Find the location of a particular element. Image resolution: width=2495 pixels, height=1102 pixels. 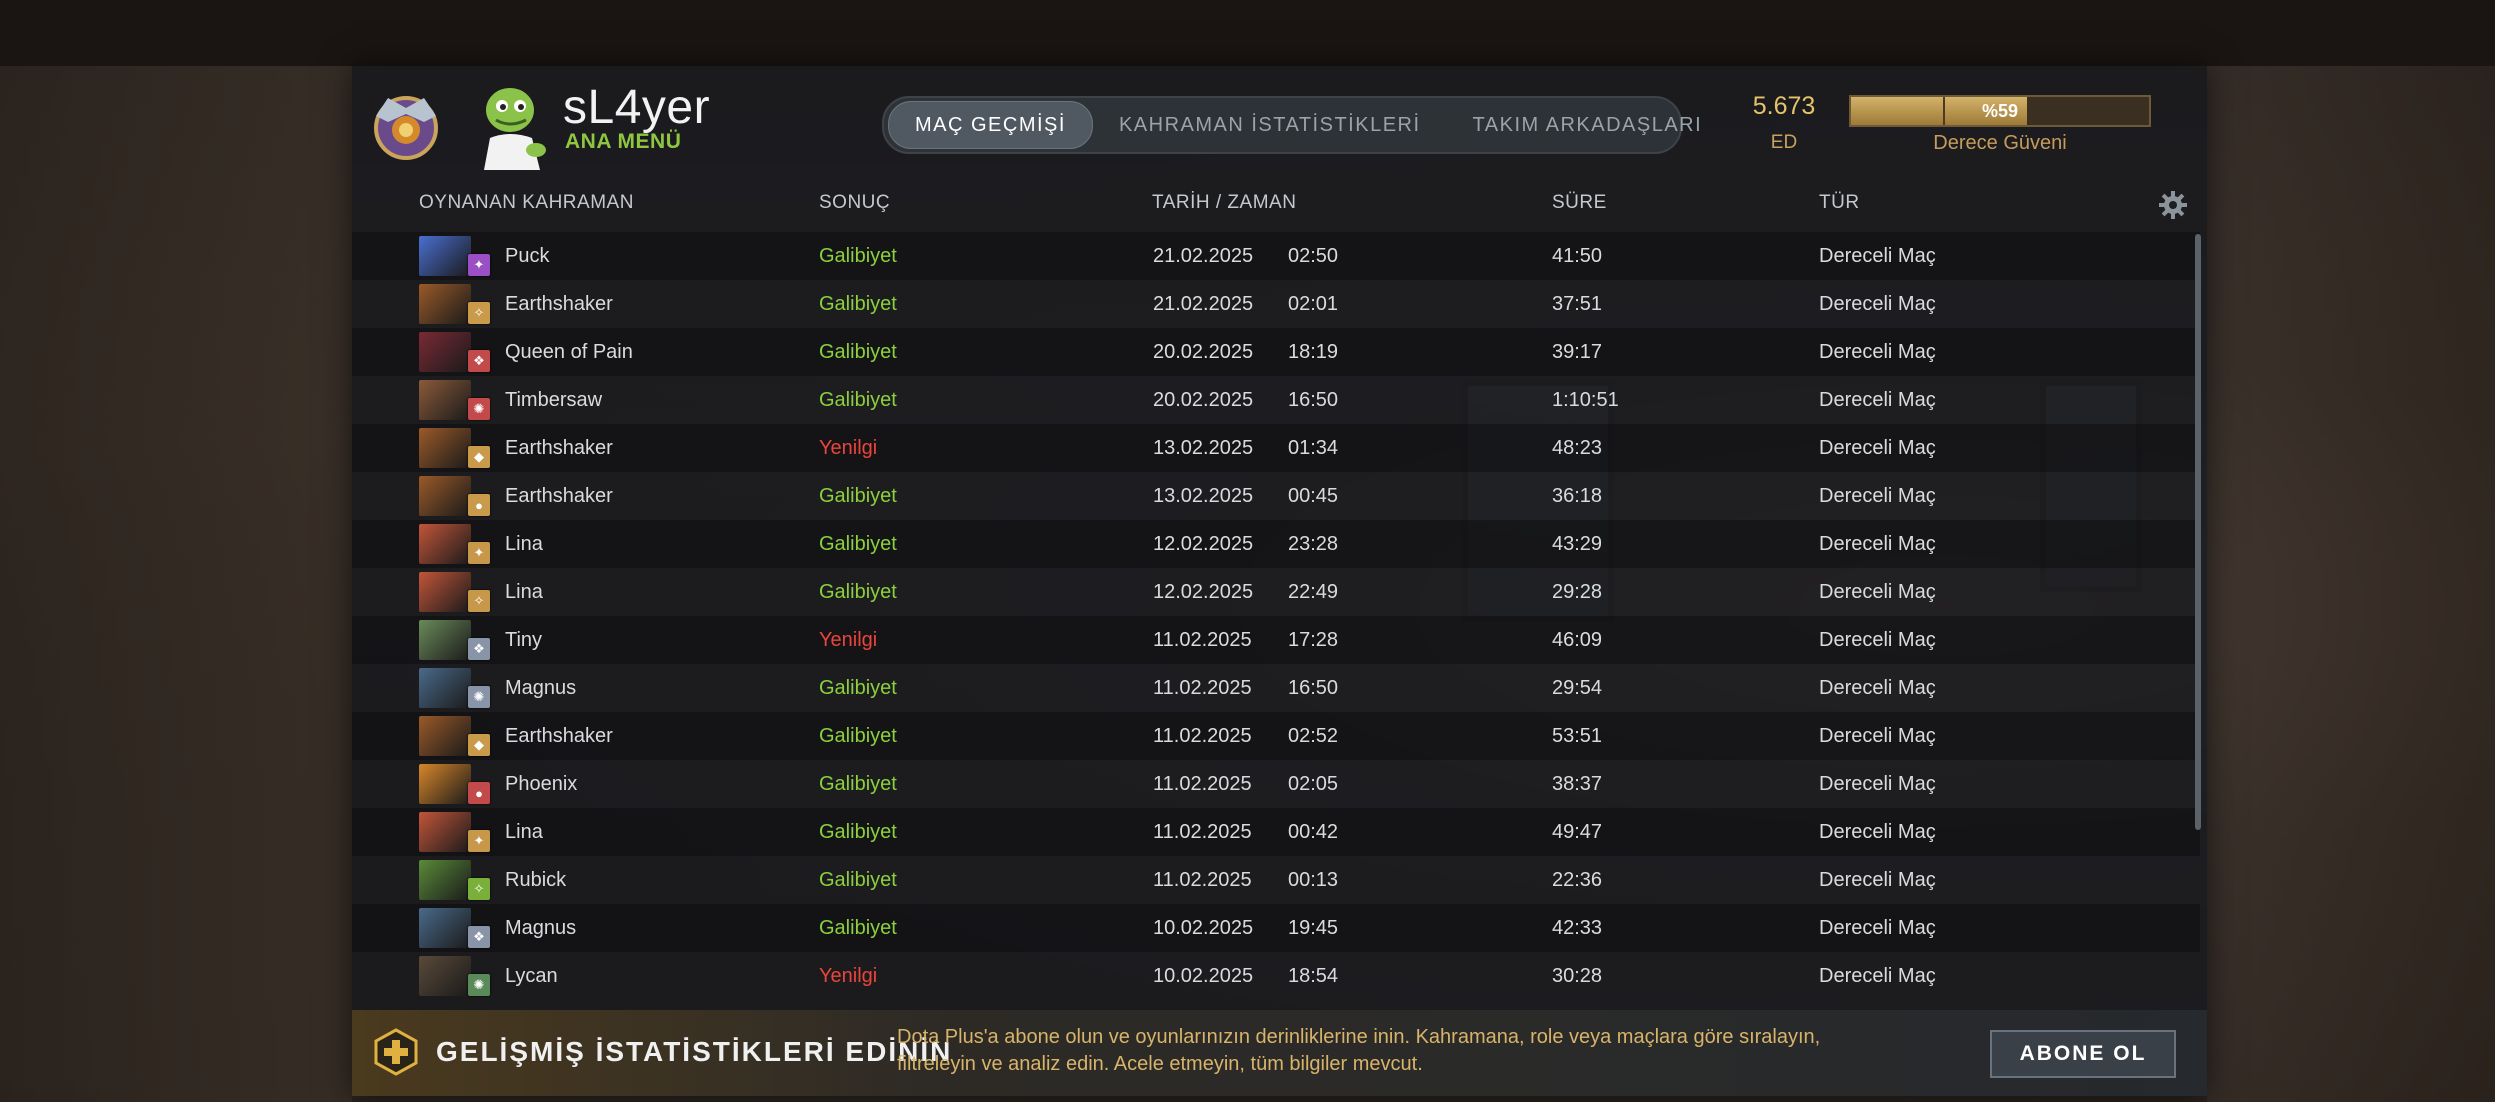

tab-match-history: MAÇ GEÇMİŞİ is located at coordinates (990, 125).